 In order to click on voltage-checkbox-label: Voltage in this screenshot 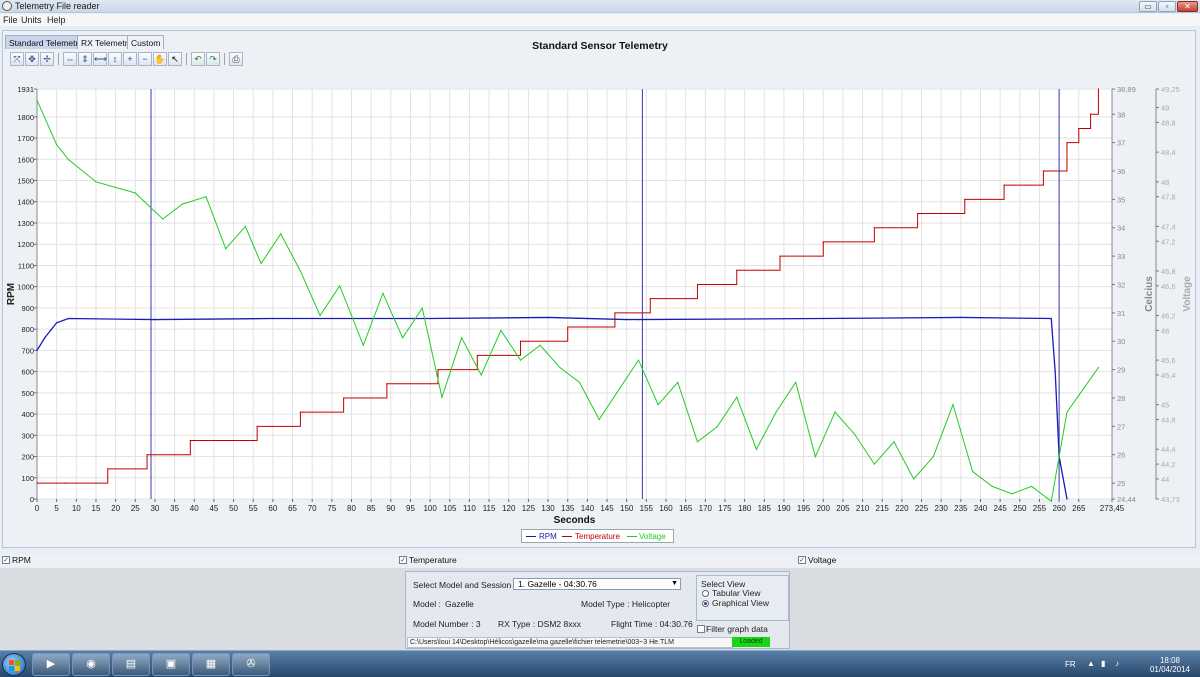, I will do `click(822, 560)`.